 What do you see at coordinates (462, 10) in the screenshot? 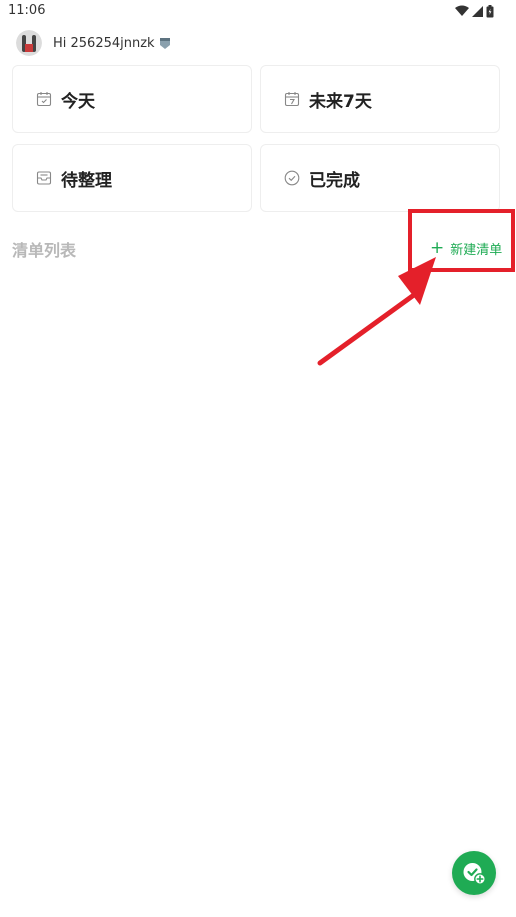
I see `wifi-icon` at bounding box center [462, 10].